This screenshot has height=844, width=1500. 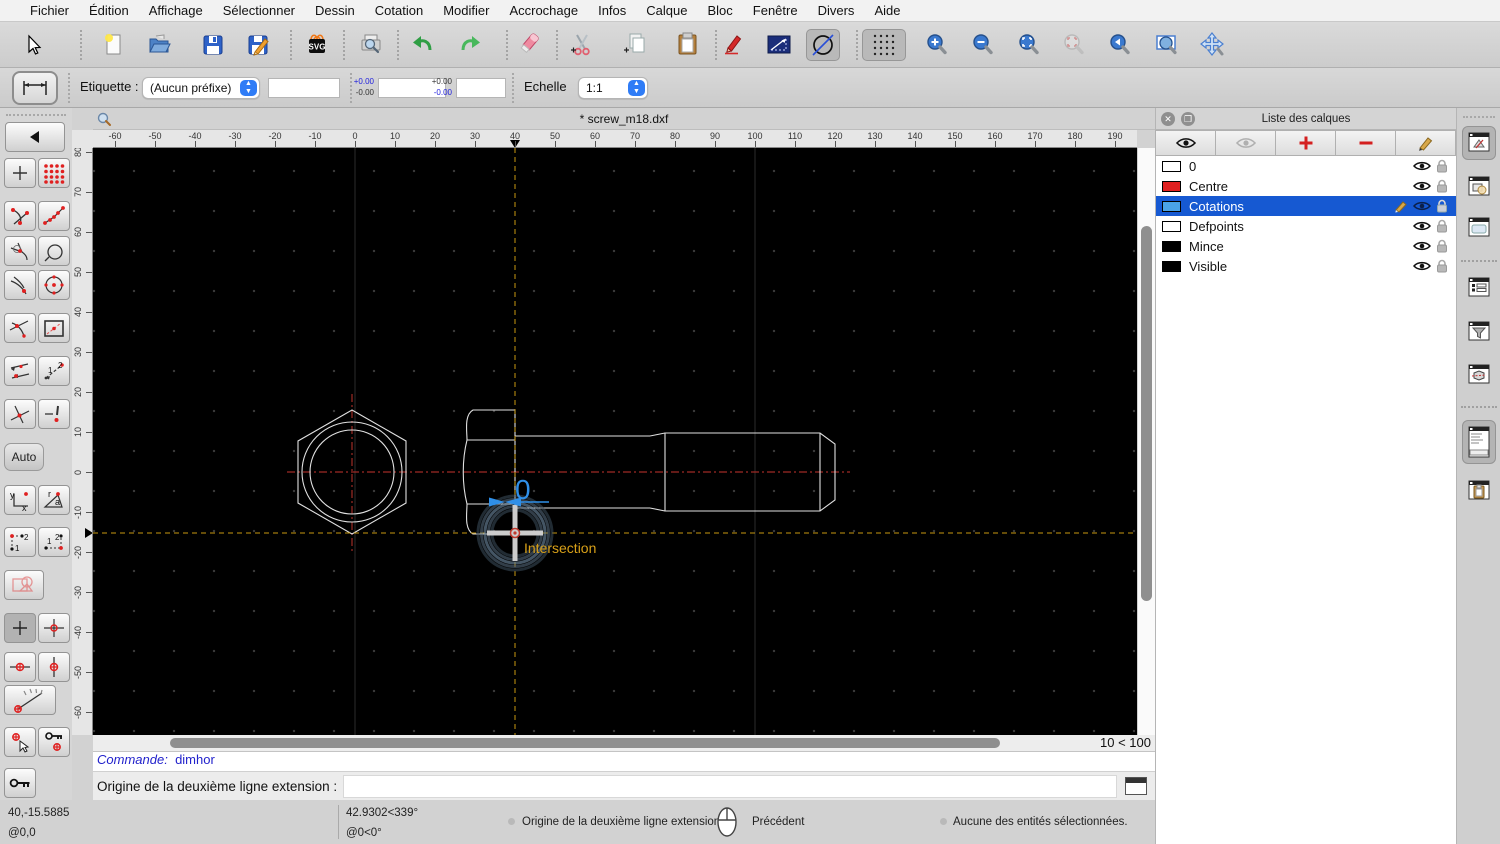 I want to click on attributes-button, so click(x=735, y=45).